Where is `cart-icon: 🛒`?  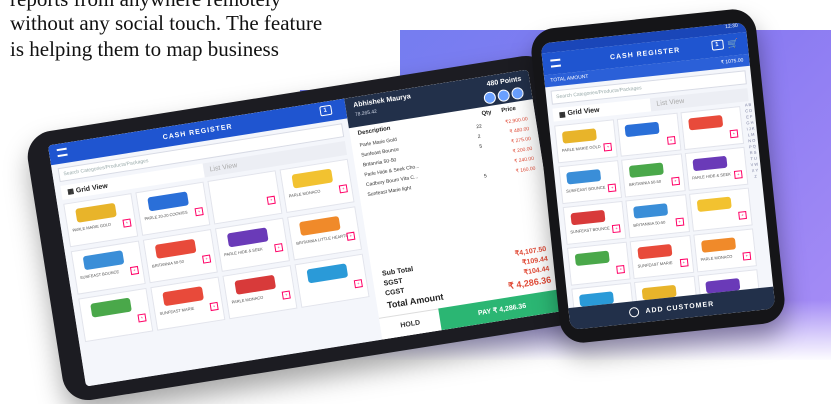
cart-icon: 🛒 is located at coordinates (733, 44).